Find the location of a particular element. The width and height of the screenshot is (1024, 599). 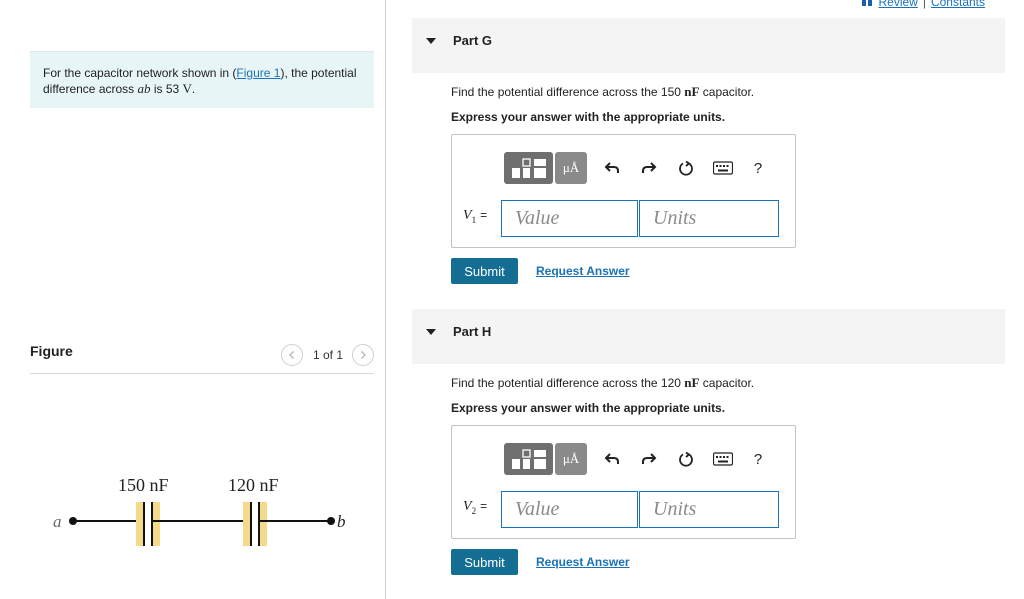

node-b-terminal is located at coordinates (331, 521).